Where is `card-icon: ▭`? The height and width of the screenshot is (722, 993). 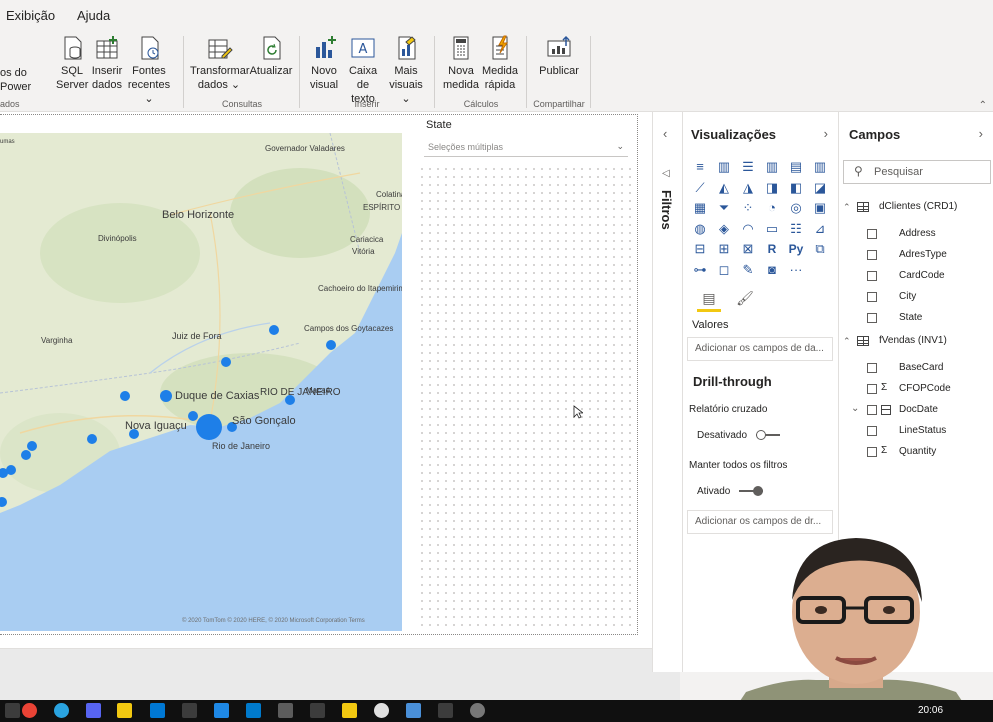
card-icon: ▭ is located at coordinates (772, 229).